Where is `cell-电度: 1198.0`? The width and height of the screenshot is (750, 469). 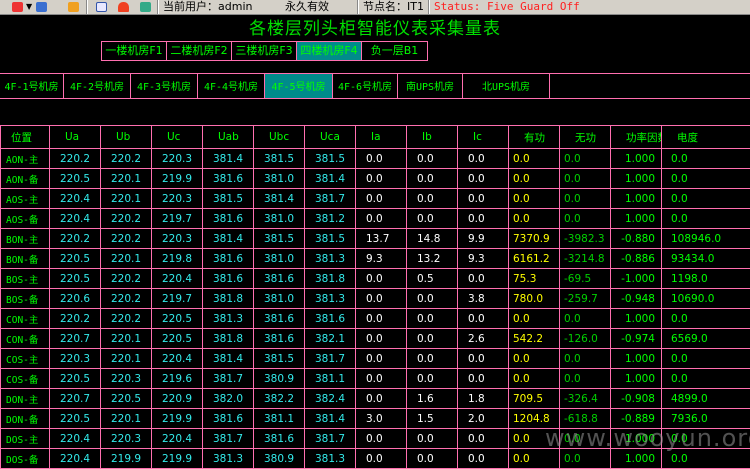 cell-电度: 1198.0 is located at coordinates (706, 279).